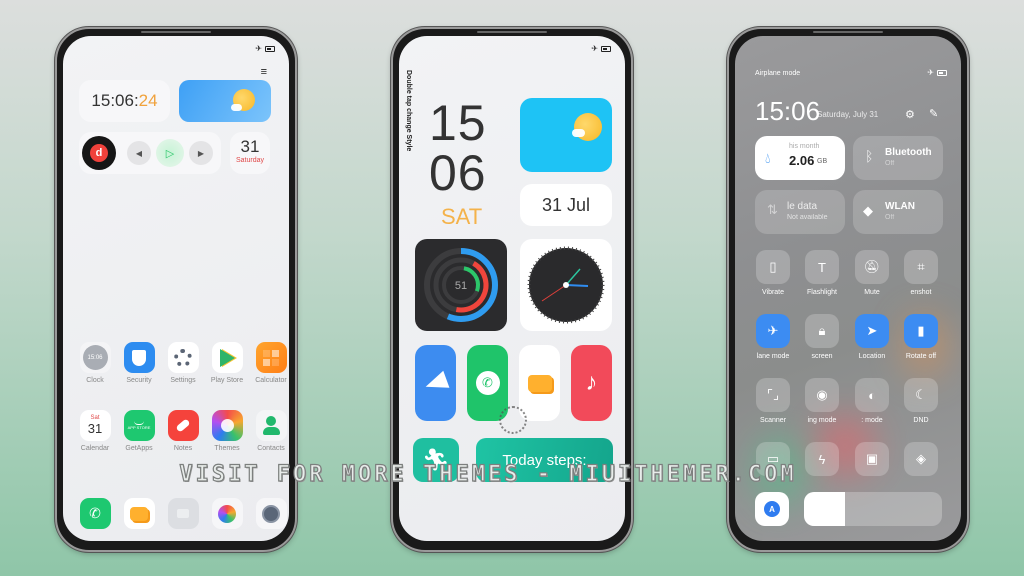 Image resolution: width=1024 pixels, height=576 pixels. What do you see at coordinates (95, 363) in the screenshot?
I see `app-clock: 15:06 Clock` at bounding box center [95, 363].